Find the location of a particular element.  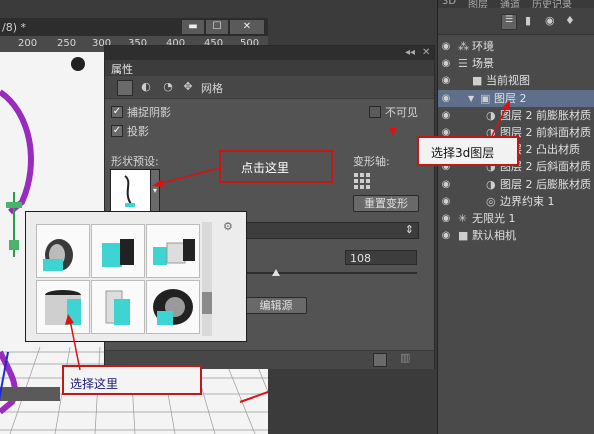

document-titlebar: /8) * ▬ ☐ ✕ is located at coordinates (134, 27).